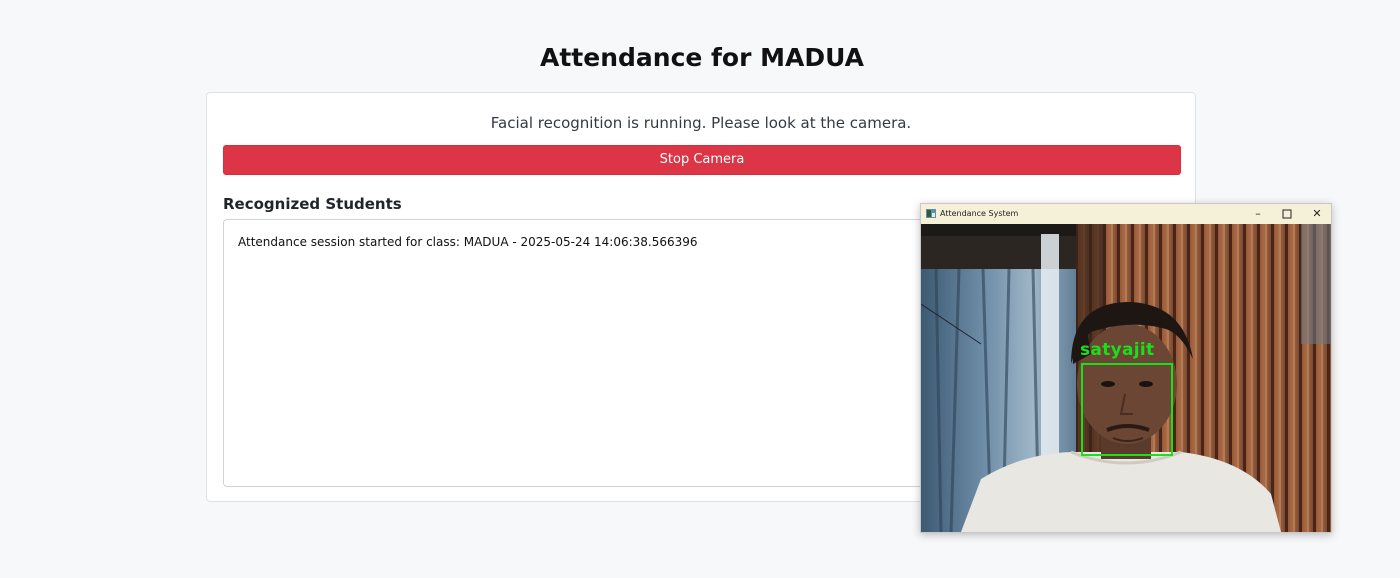  What do you see at coordinates (1127, 409) in the screenshot?
I see `face-detection-box` at bounding box center [1127, 409].